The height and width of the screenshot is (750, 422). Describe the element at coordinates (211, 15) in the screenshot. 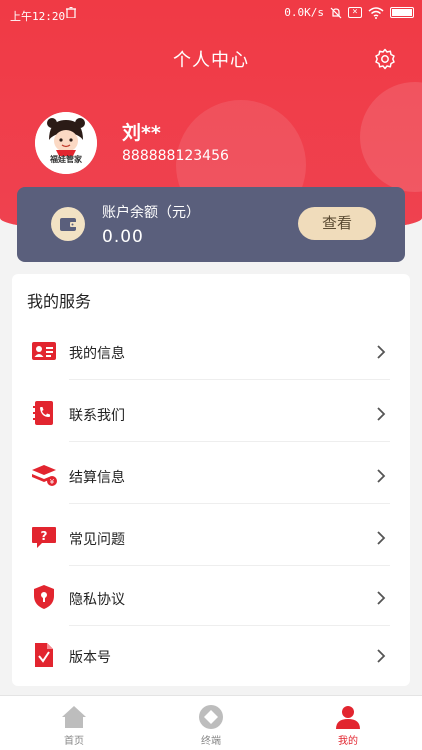

I see `status-bar: 上午12:20 0.0K/s ×` at that location.